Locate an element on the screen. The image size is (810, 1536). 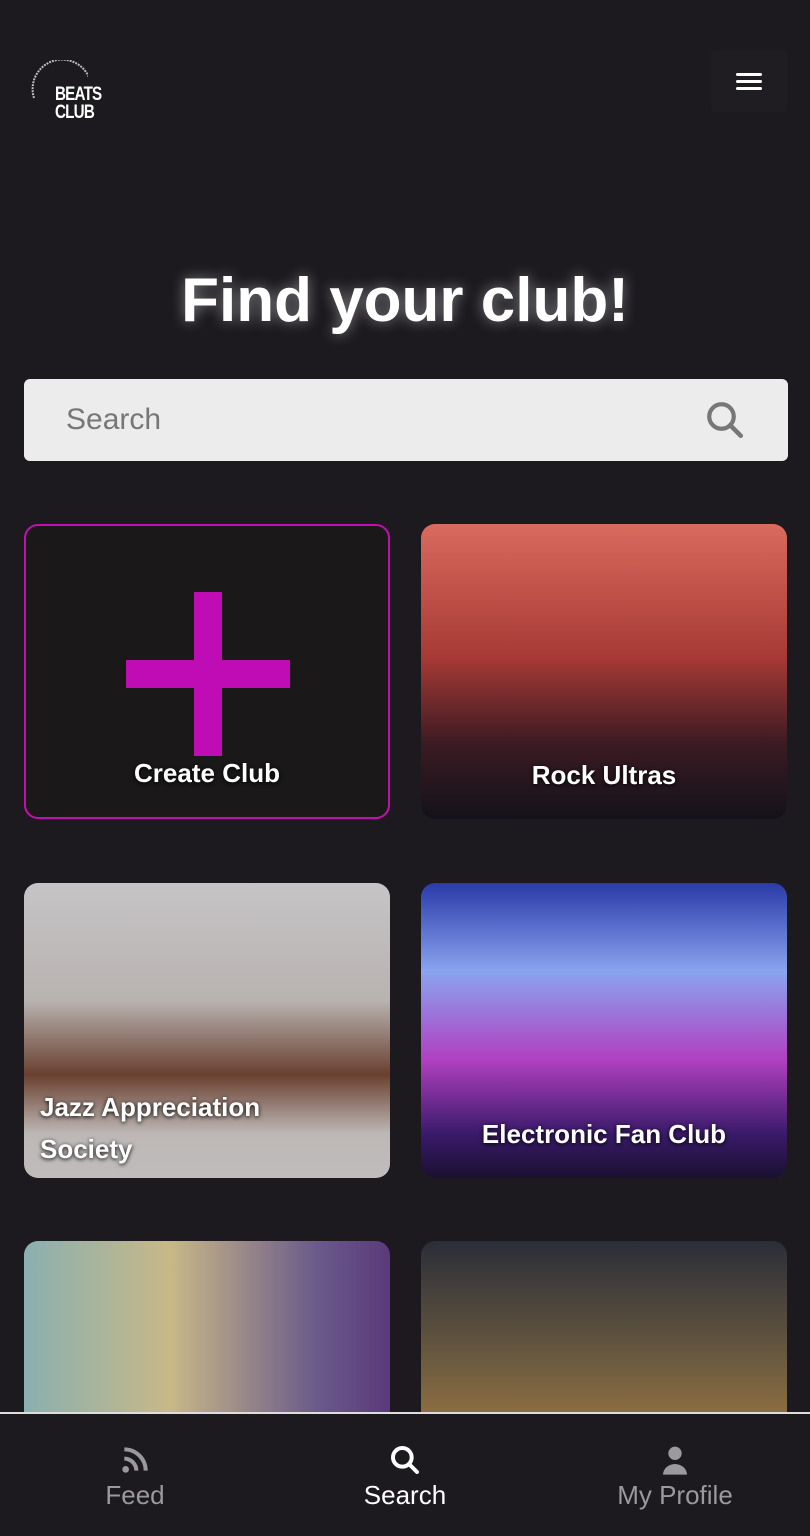
create-club-card: Create Club is located at coordinates (207, 671).